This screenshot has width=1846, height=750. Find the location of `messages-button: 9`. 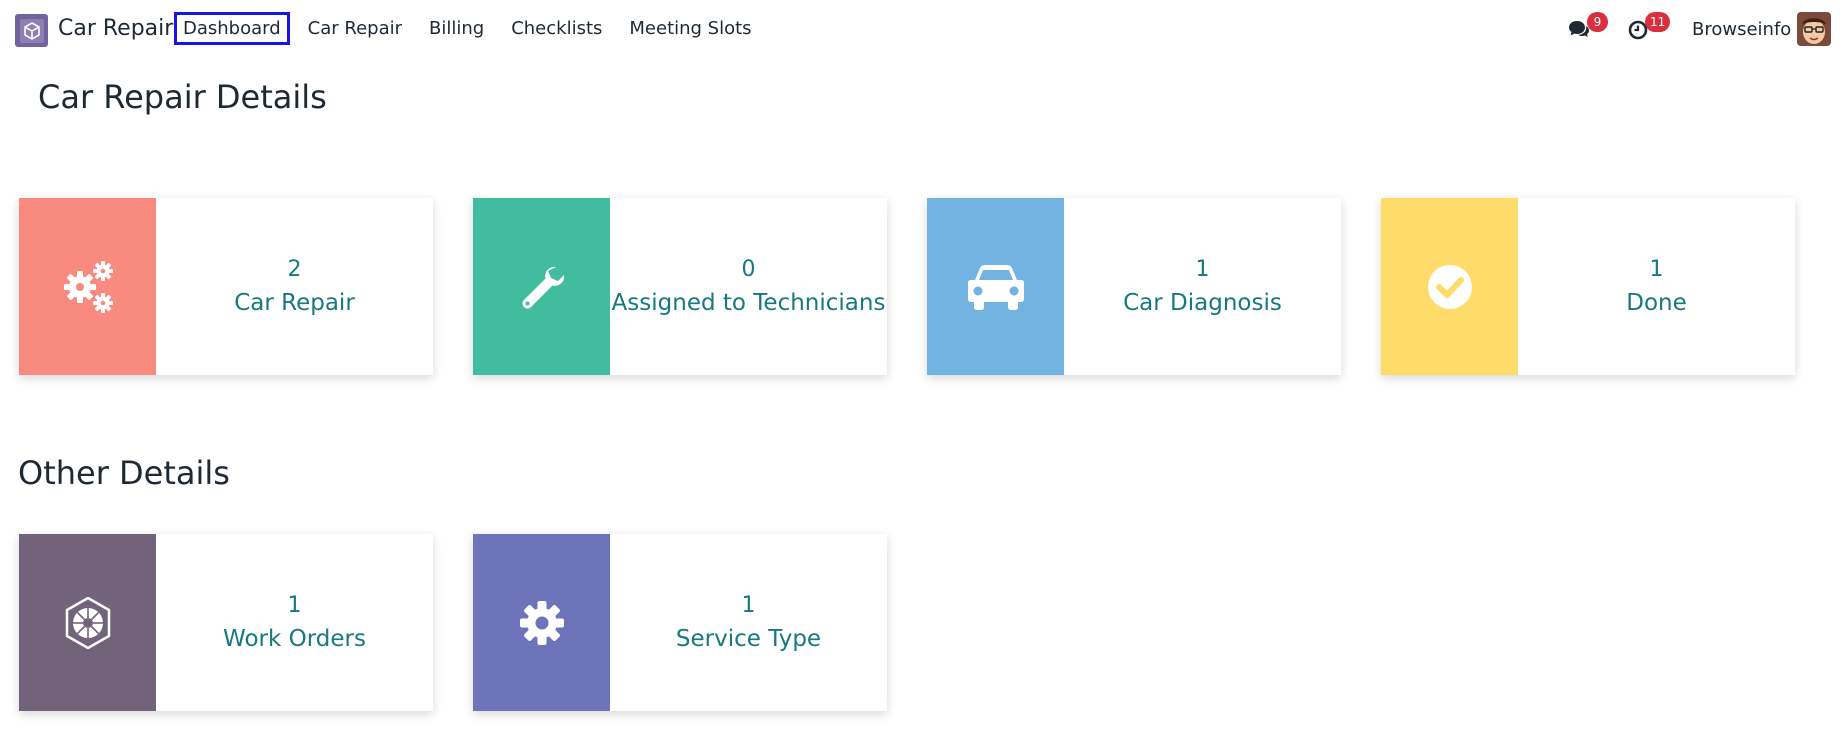

messages-button: 9 is located at coordinates (1588, 28).